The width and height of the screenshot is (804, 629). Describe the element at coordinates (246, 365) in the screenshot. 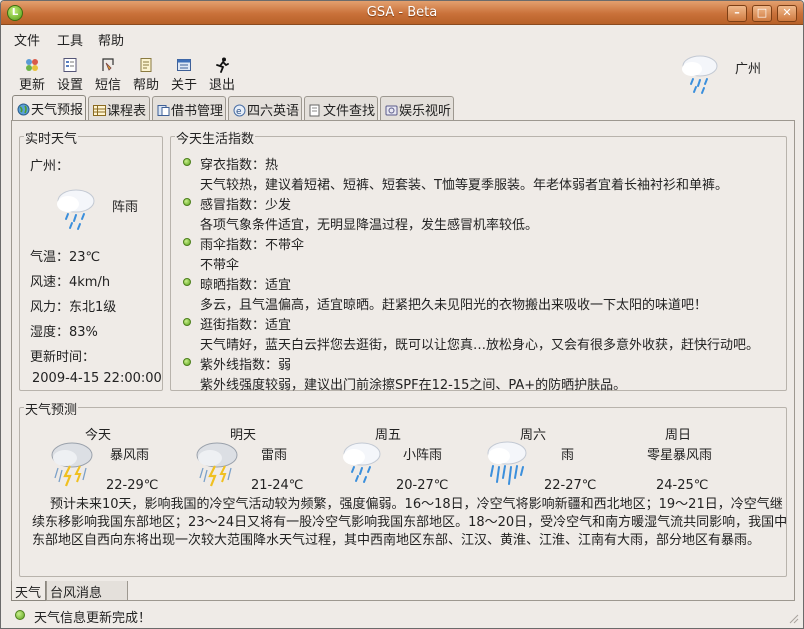

I see `life-index-title-text: 紫外线指数：弱` at that location.